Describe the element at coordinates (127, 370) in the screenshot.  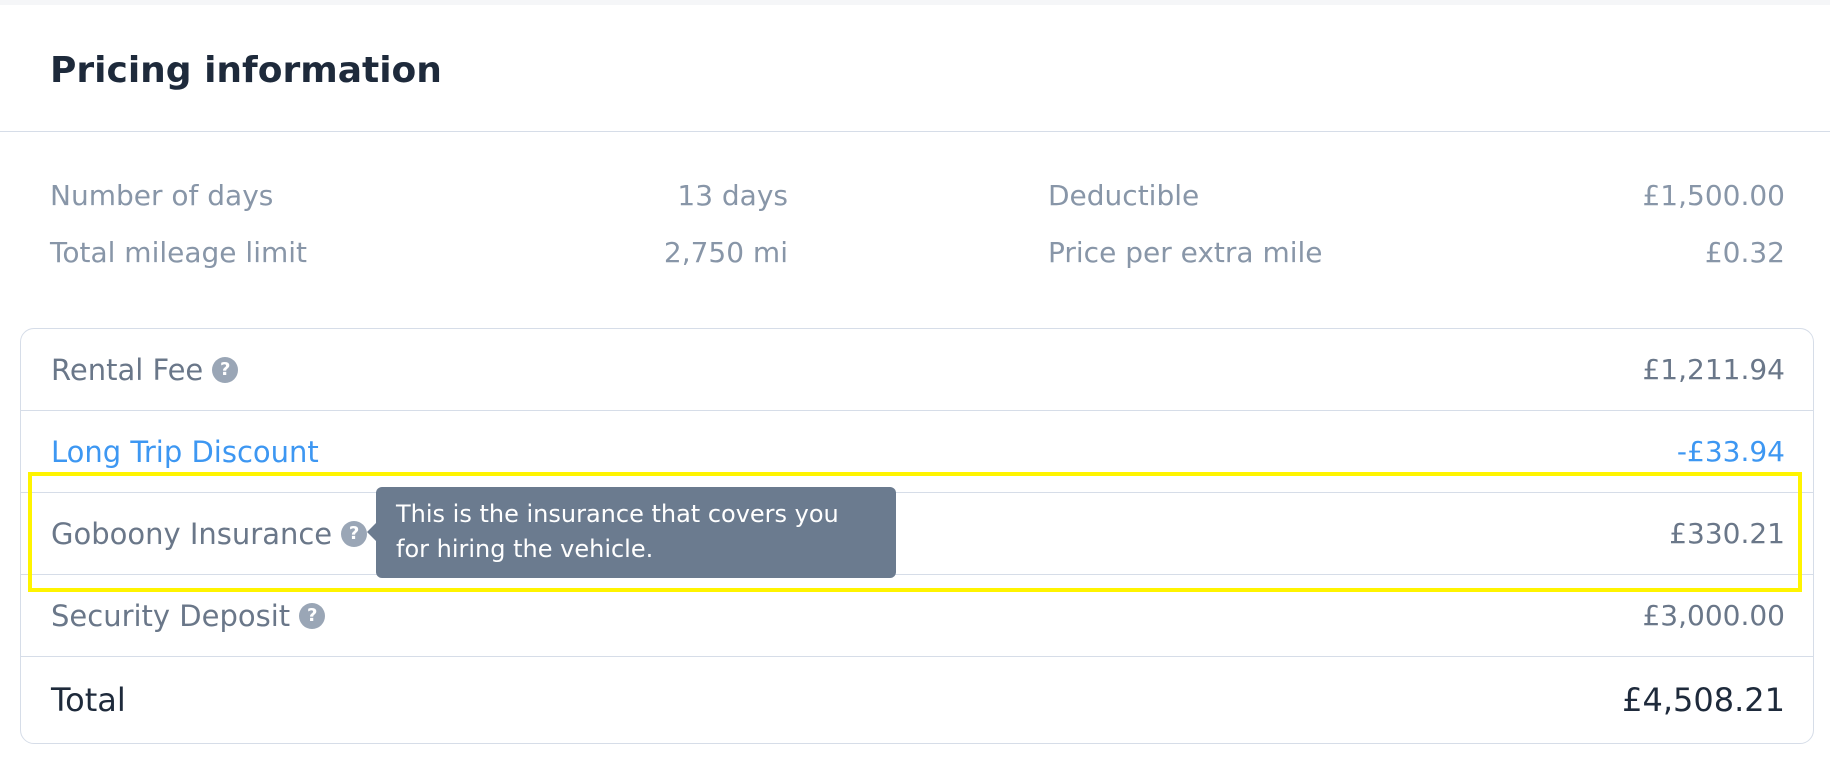
I see `rental-fee-label: Rental Fee` at that location.